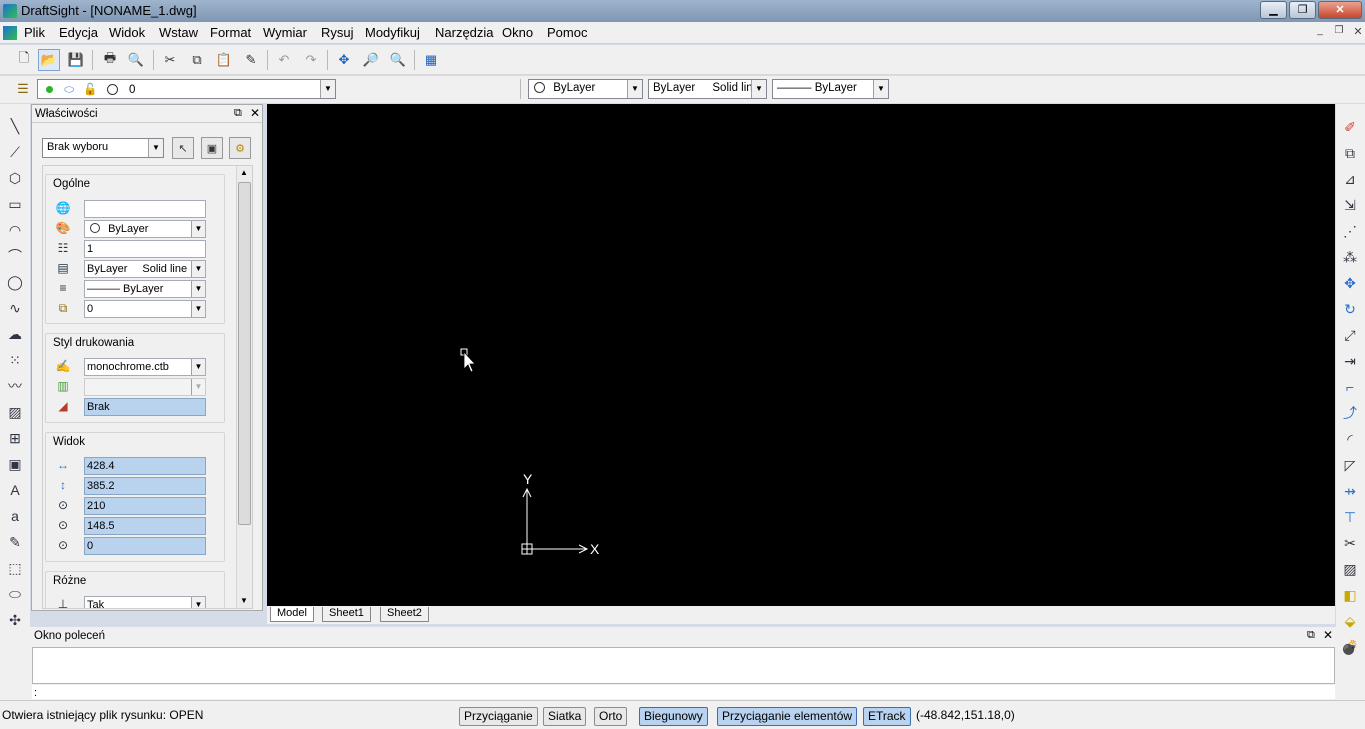 This screenshot has height=729, width=1365. Describe the element at coordinates (1350, 231) in the screenshot. I see `pattern-icon: ⋰` at that location.